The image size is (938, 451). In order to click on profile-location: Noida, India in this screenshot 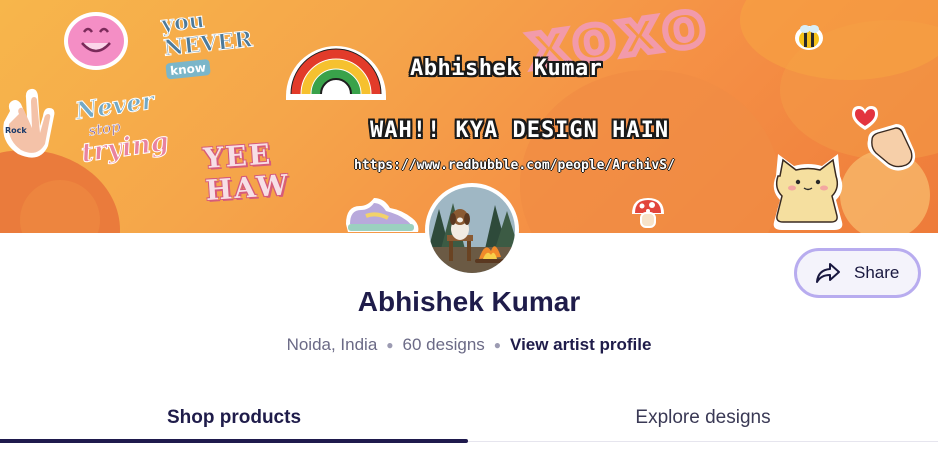, I will do `click(332, 344)`.